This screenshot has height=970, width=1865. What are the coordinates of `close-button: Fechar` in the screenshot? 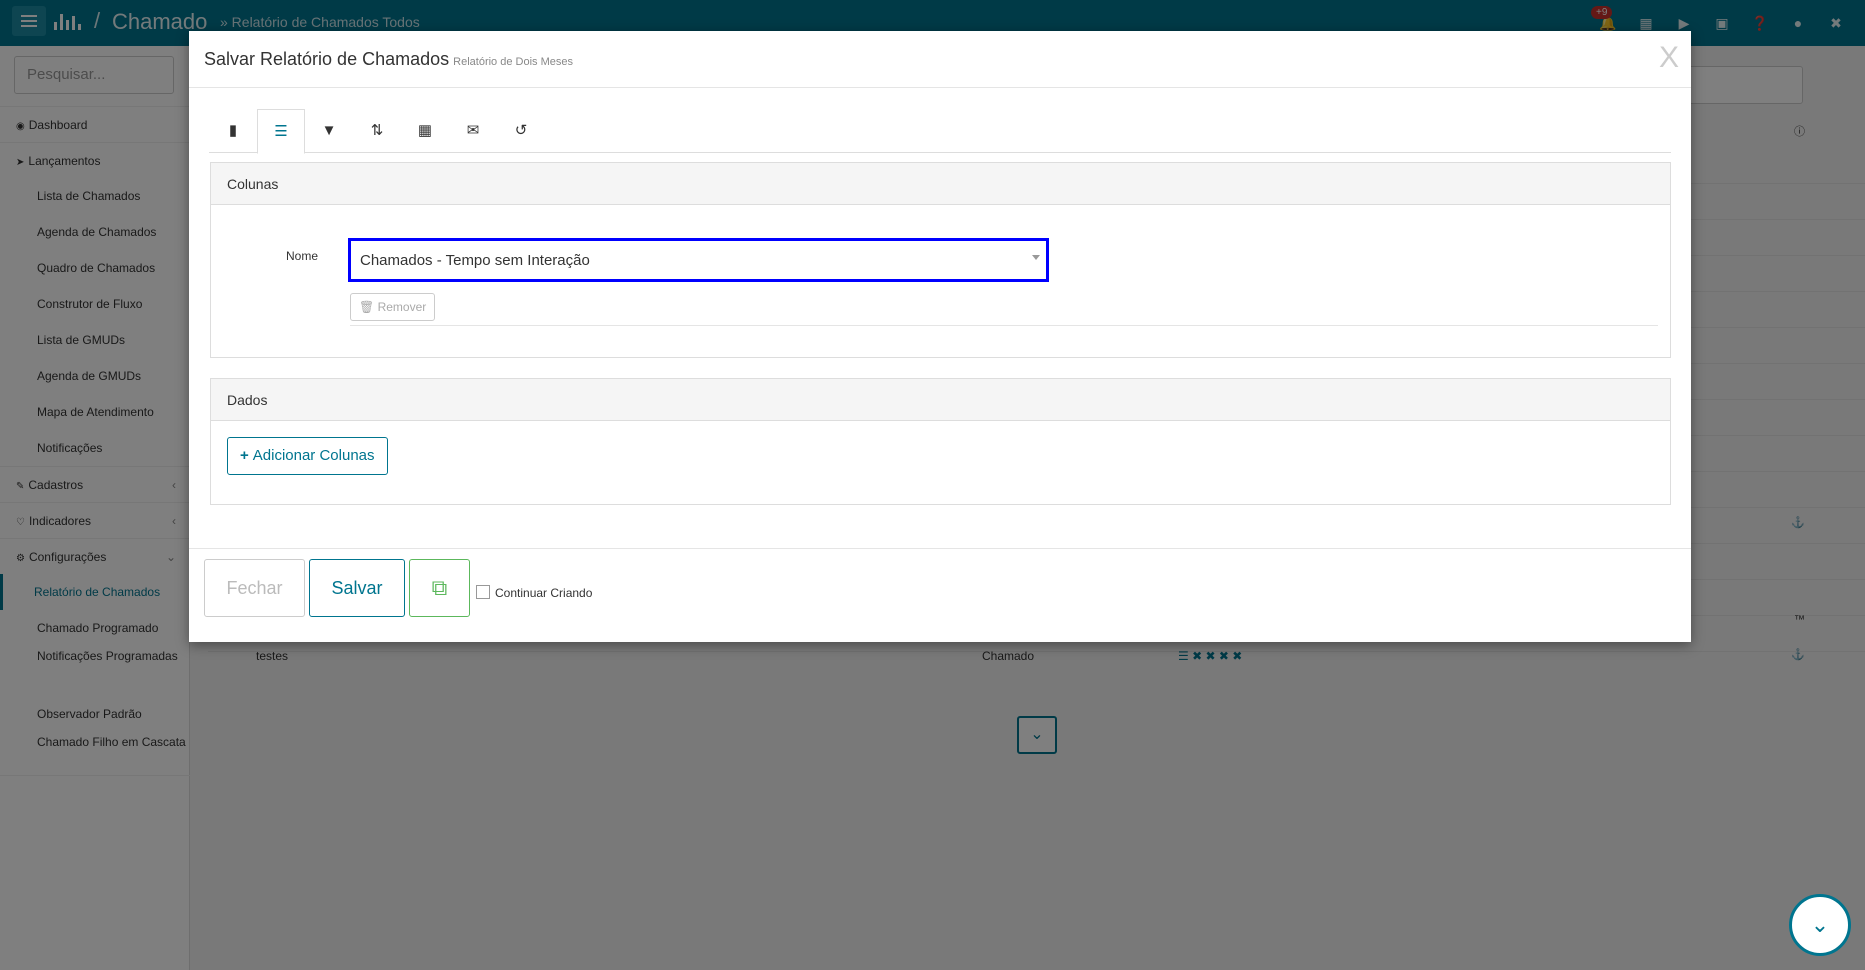 It's located at (254, 588).